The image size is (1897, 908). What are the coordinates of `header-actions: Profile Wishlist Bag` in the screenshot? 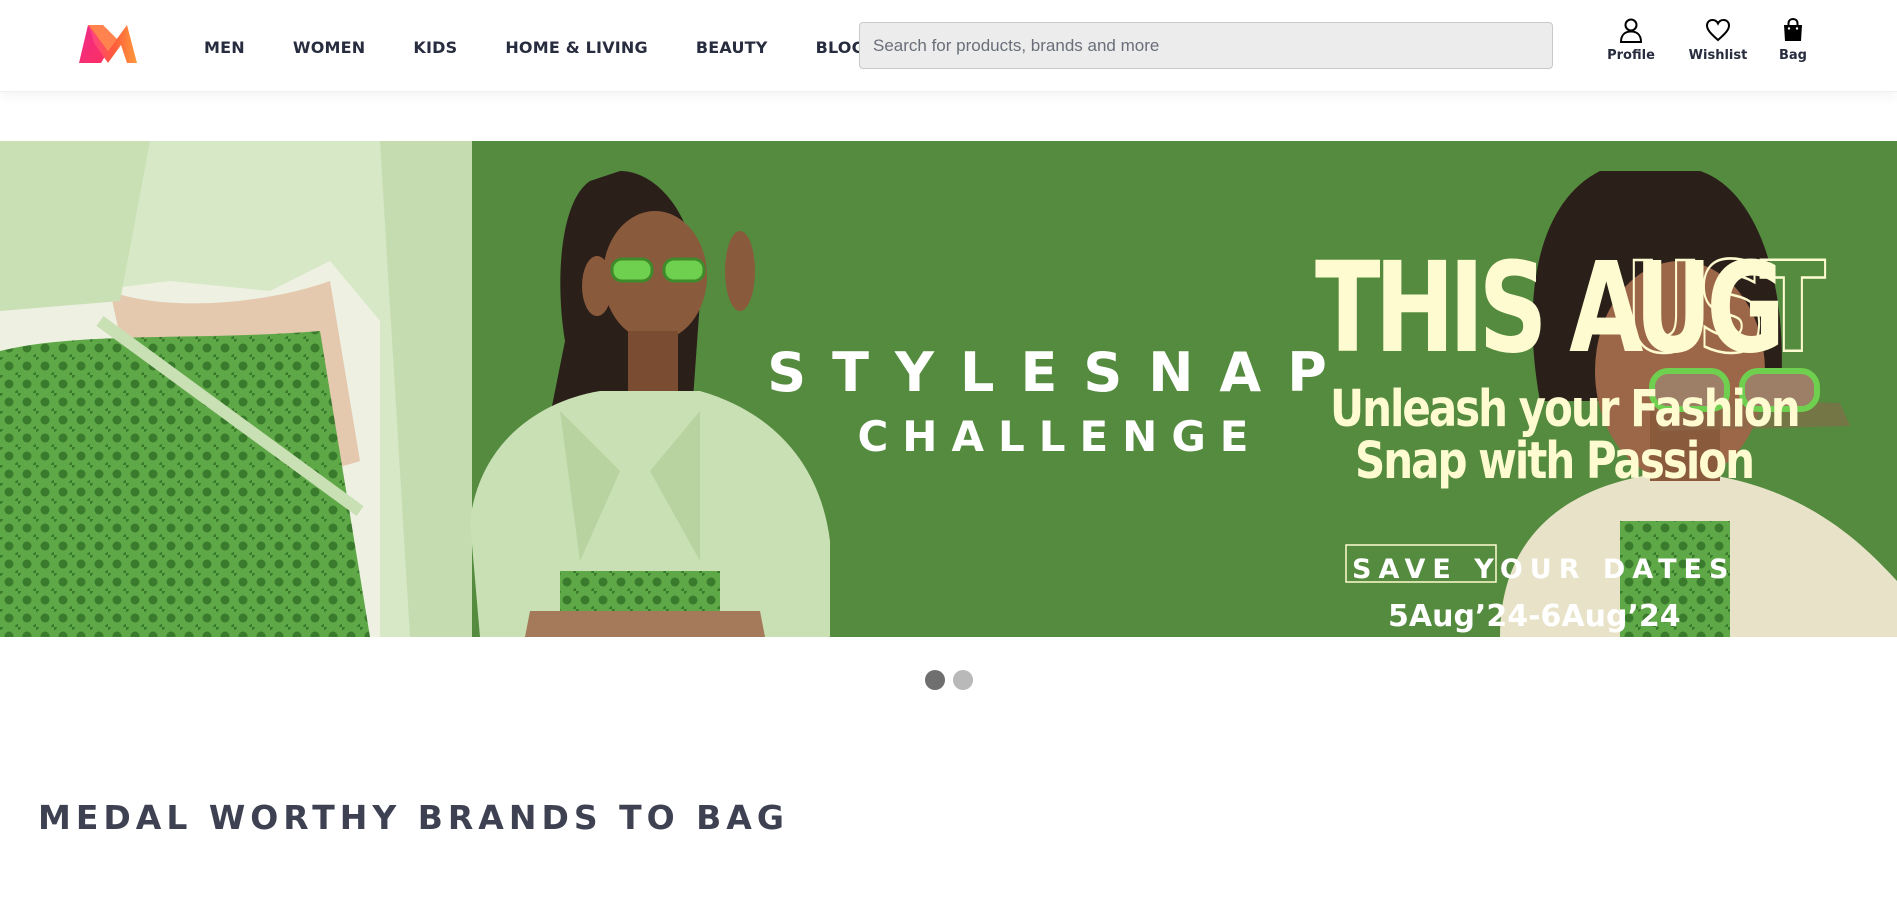 It's located at (948, 46).